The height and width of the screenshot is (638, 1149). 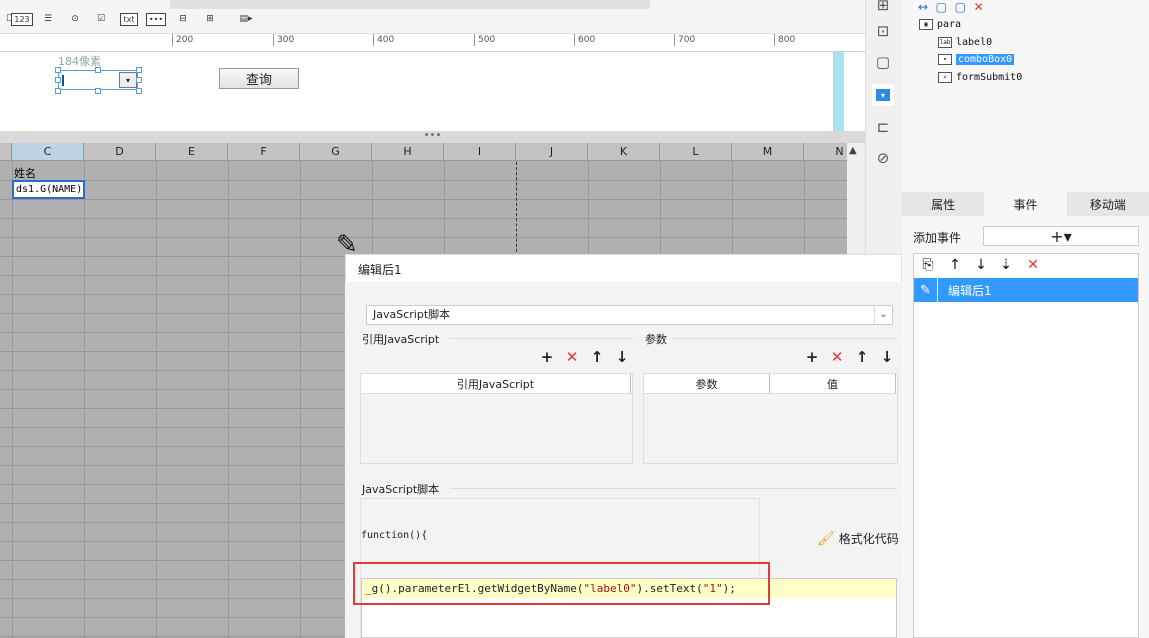 I want to click on column-header: C, so click(x=48, y=152).